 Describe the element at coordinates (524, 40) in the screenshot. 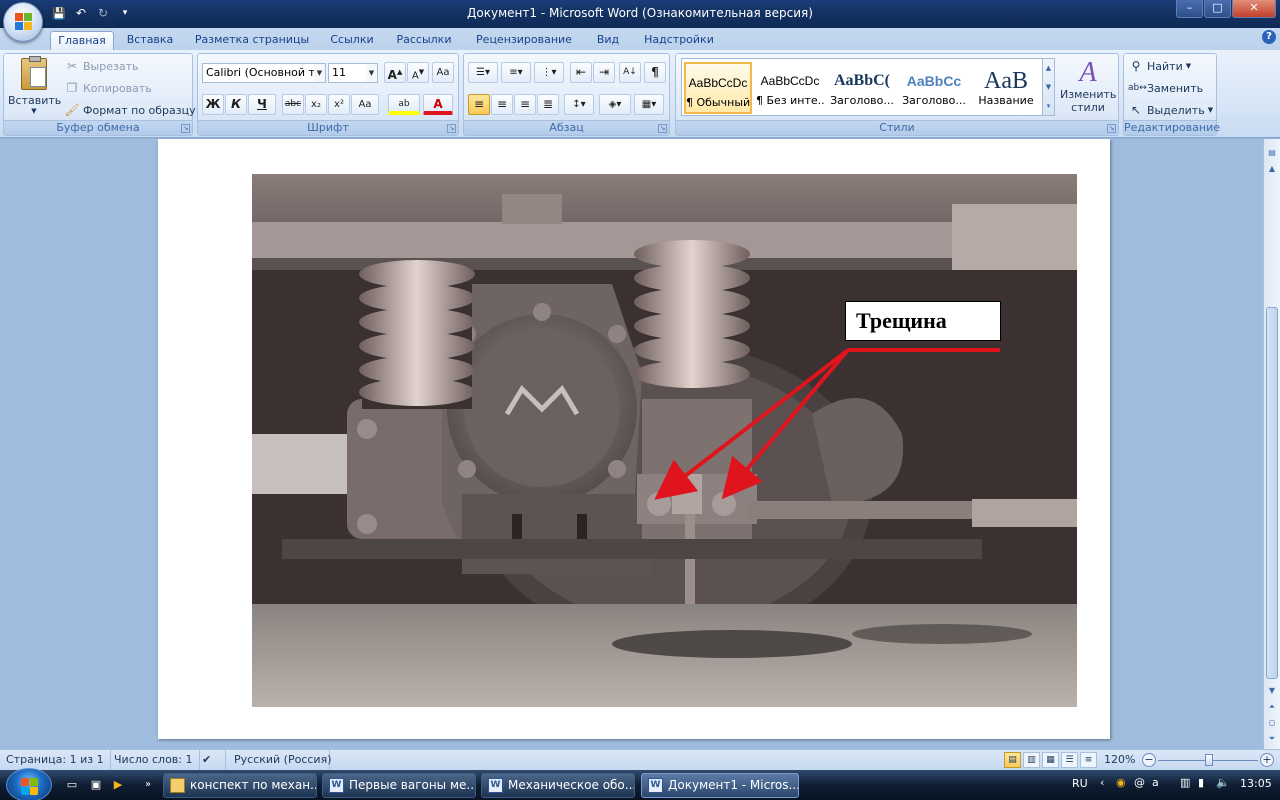

I see `tab-review: Рецензирование` at that location.